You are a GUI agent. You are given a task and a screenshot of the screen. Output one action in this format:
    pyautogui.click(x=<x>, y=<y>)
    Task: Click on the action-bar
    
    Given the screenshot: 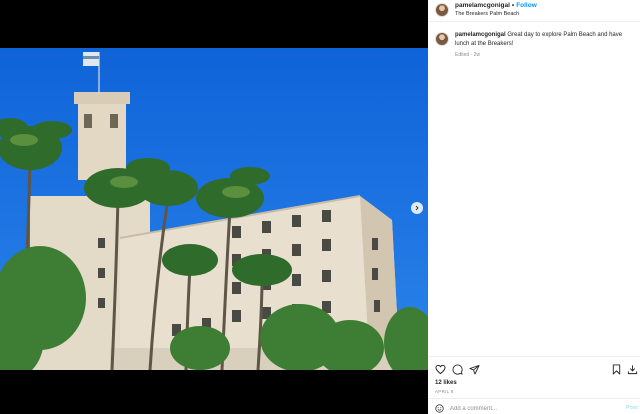 What is the action you would take?
    pyautogui.click(x=534, y=367)
    